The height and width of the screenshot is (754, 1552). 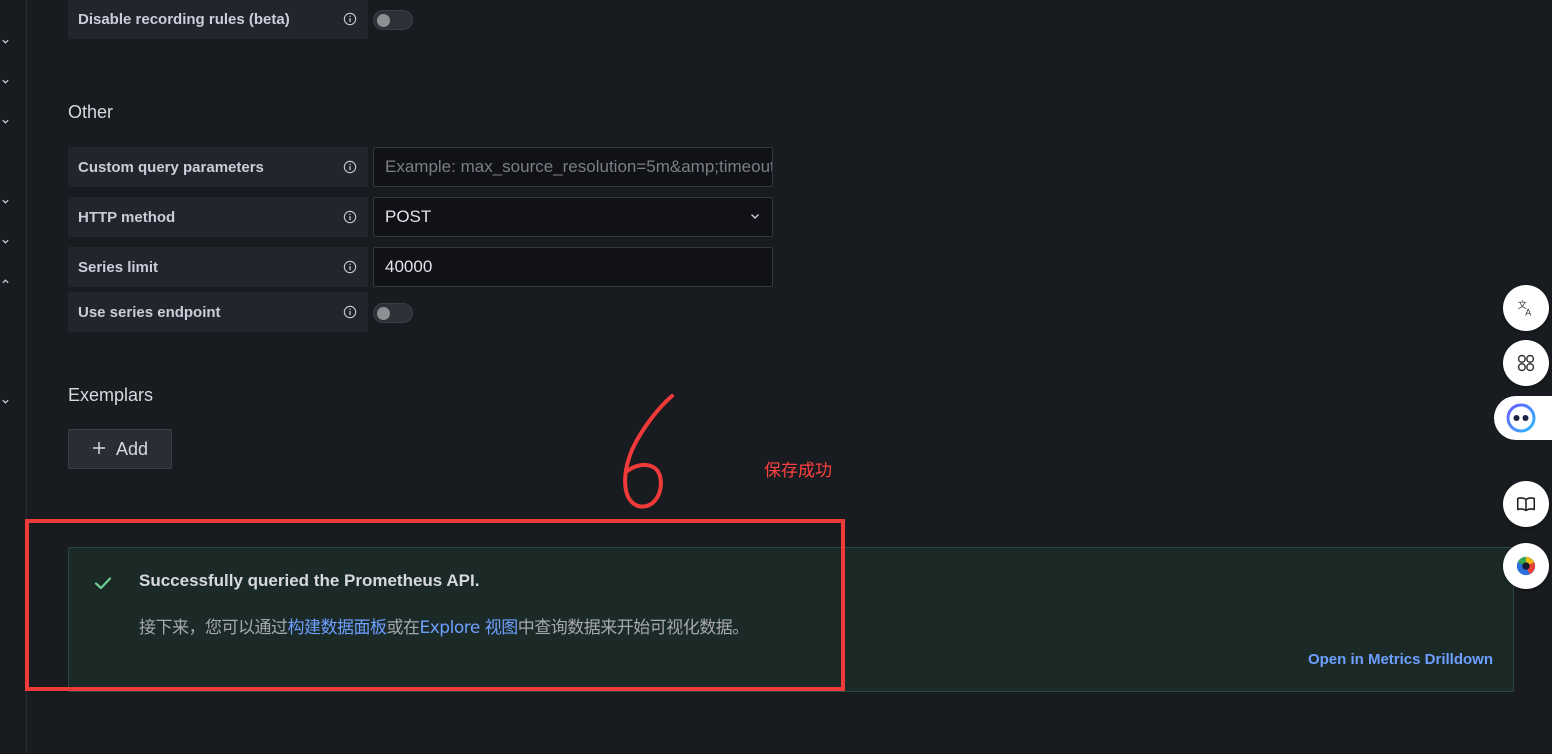 What do you see at coordinates (1523, 418) in the screenshot?
I see `assistant-face-icon` at bounding box center [1523, 418].